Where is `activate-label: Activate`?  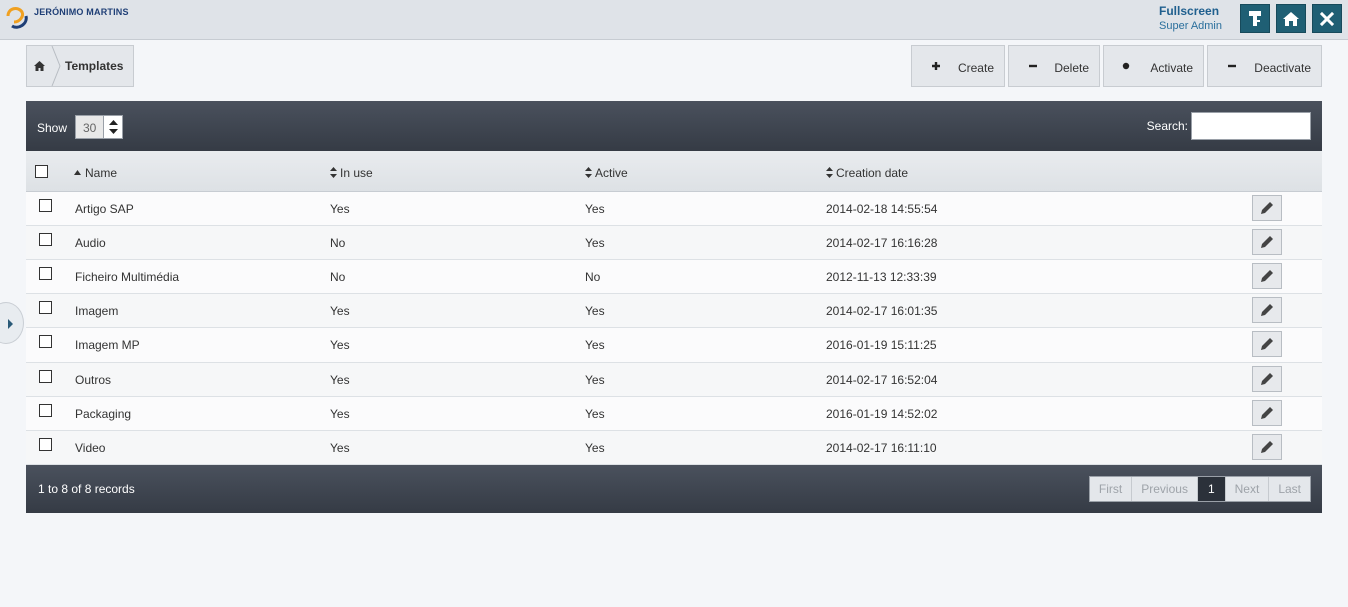 activate-label: Activate is located at coordinates (1171, 68).